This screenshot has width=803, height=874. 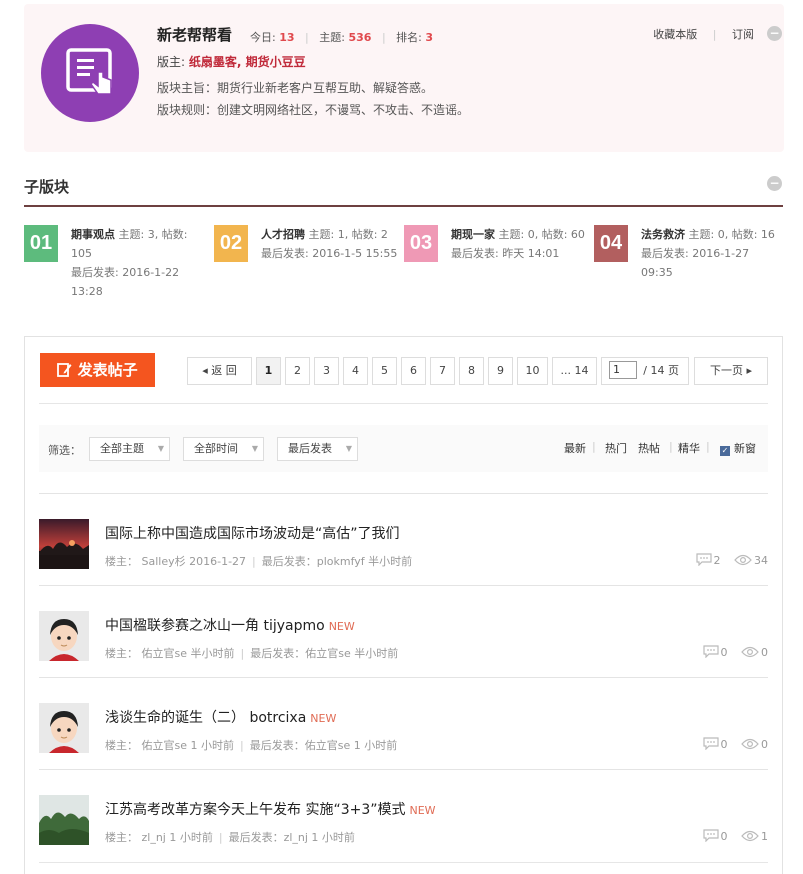 What do you see at coordinates (247, 62) in the screenshot?
I see `moderator-links: 纸扇墨客, 期货小豆豆` at bounding box center [247, 62].